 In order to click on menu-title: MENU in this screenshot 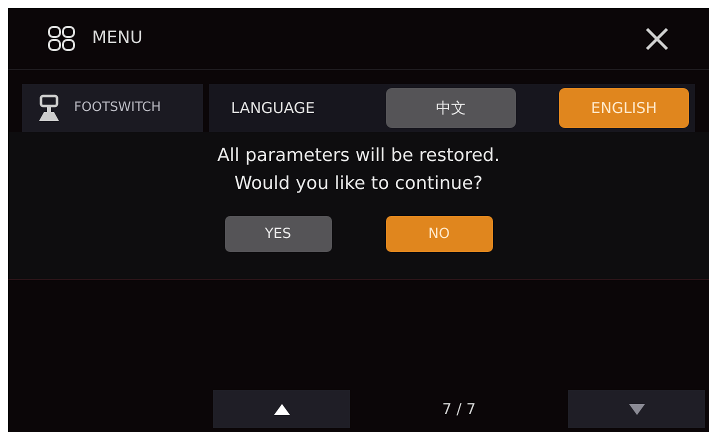, I will do `click(117, 38)`.